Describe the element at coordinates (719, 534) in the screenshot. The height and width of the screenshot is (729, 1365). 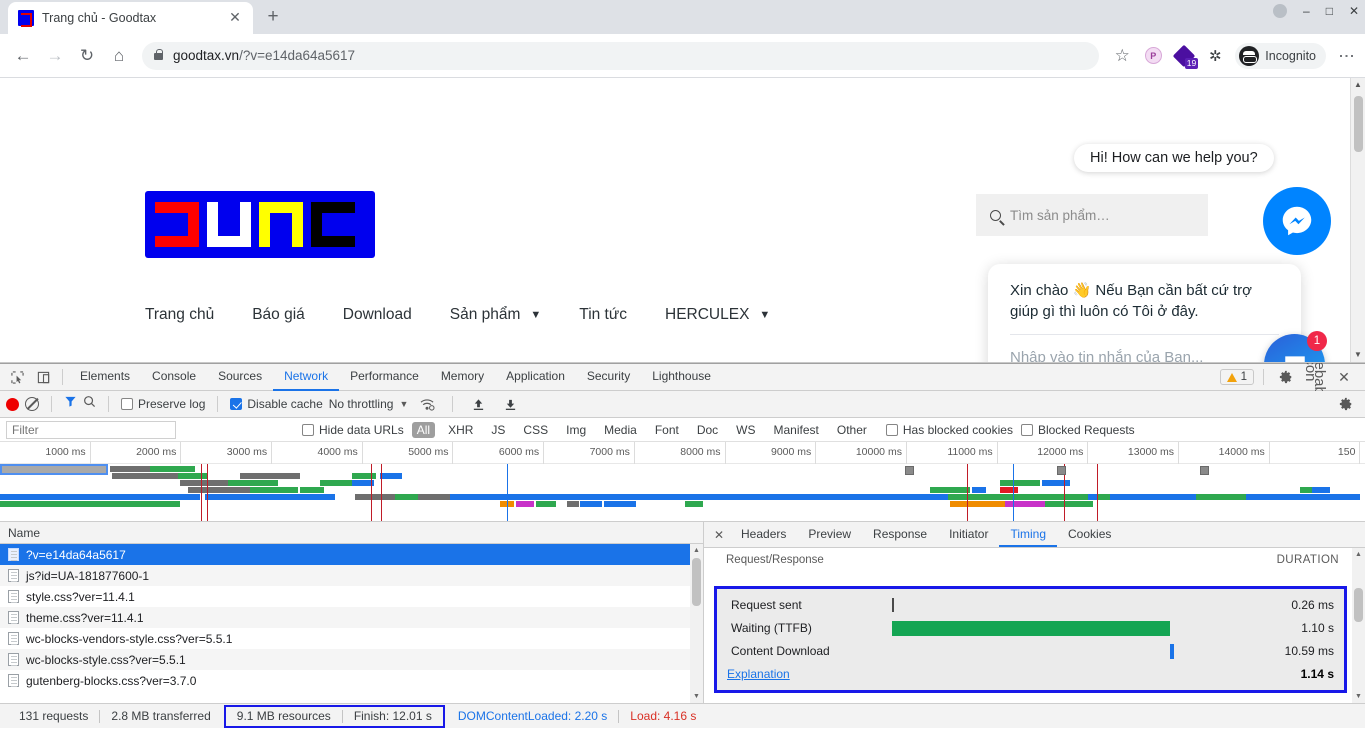
I see `detail-close-icon: ✕` at that location.